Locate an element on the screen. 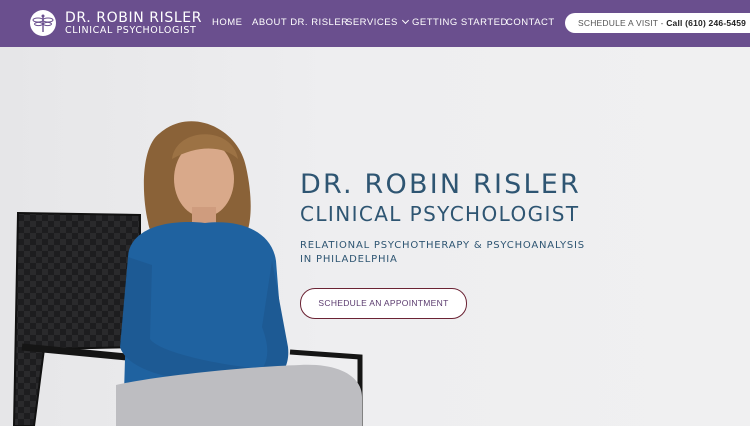 The height and width of the screenshot is (426, 750). hero-tagline-line2: IN PHILADELPHIA is located at coordinates (349, 259).